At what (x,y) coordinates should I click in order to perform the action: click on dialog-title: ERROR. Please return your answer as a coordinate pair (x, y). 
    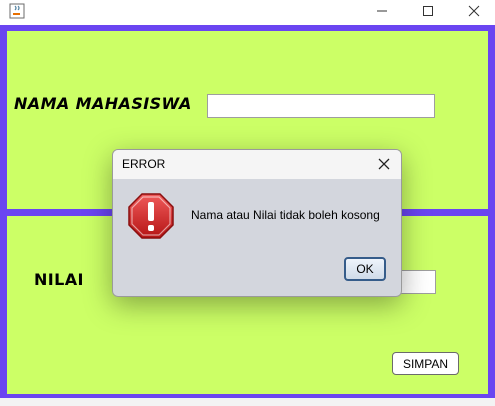
    Looking at the image, I should click on (144, 164).